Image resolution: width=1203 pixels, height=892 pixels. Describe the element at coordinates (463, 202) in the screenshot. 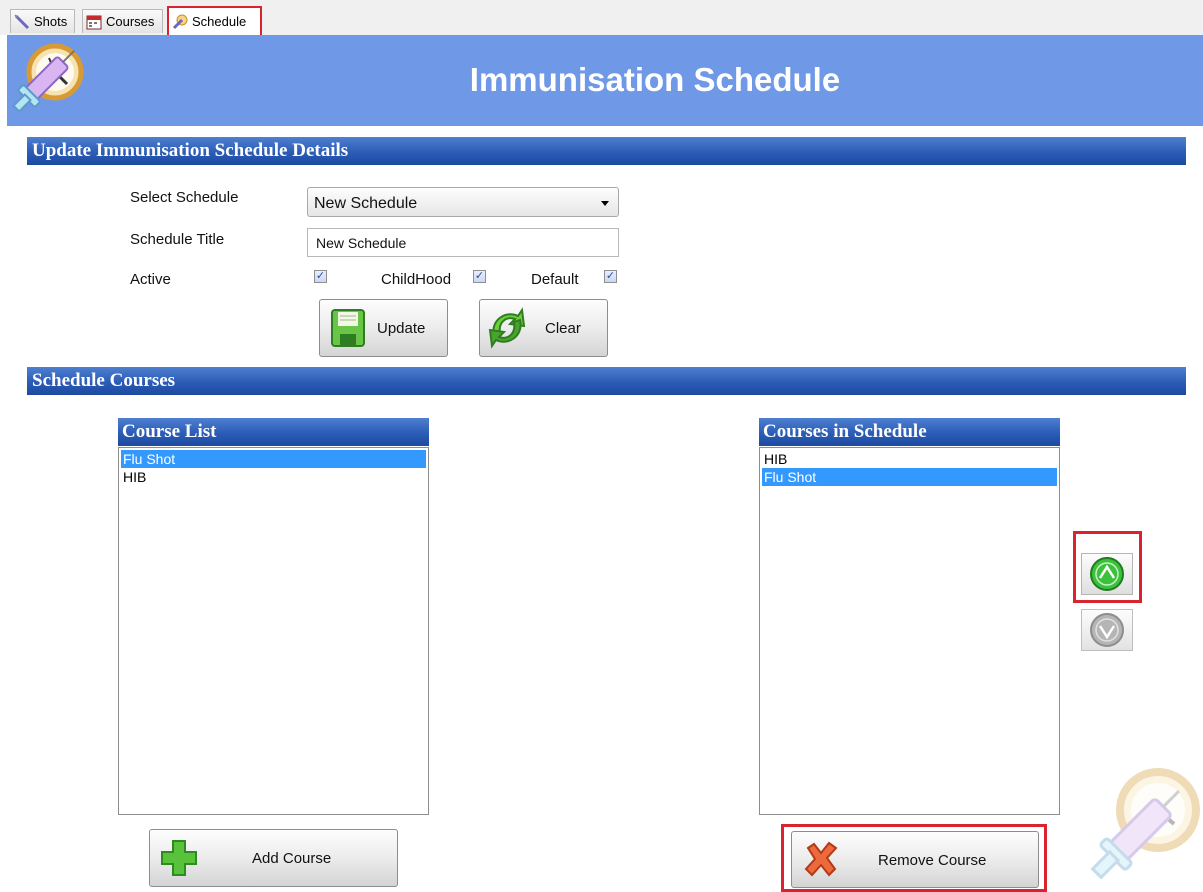

I see `schedule-select: New Schedule` at that location.